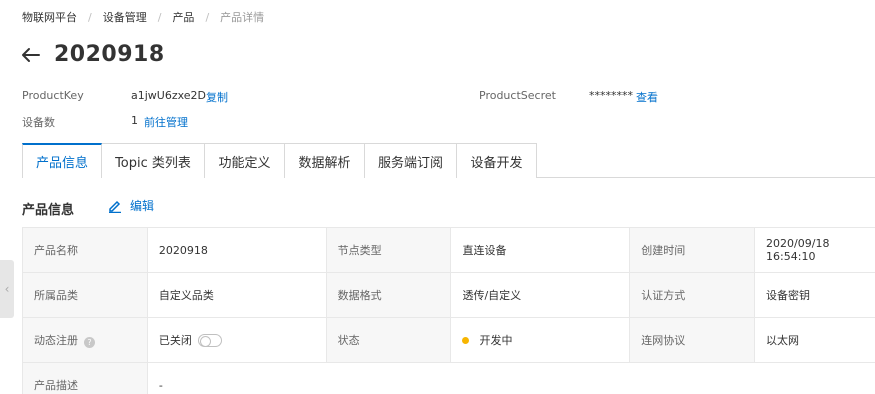  What do you see at coordinates (692, 340) in the screenshot?
I see `network-protocol-label: 连网协议` at bounding box center [692, 340].